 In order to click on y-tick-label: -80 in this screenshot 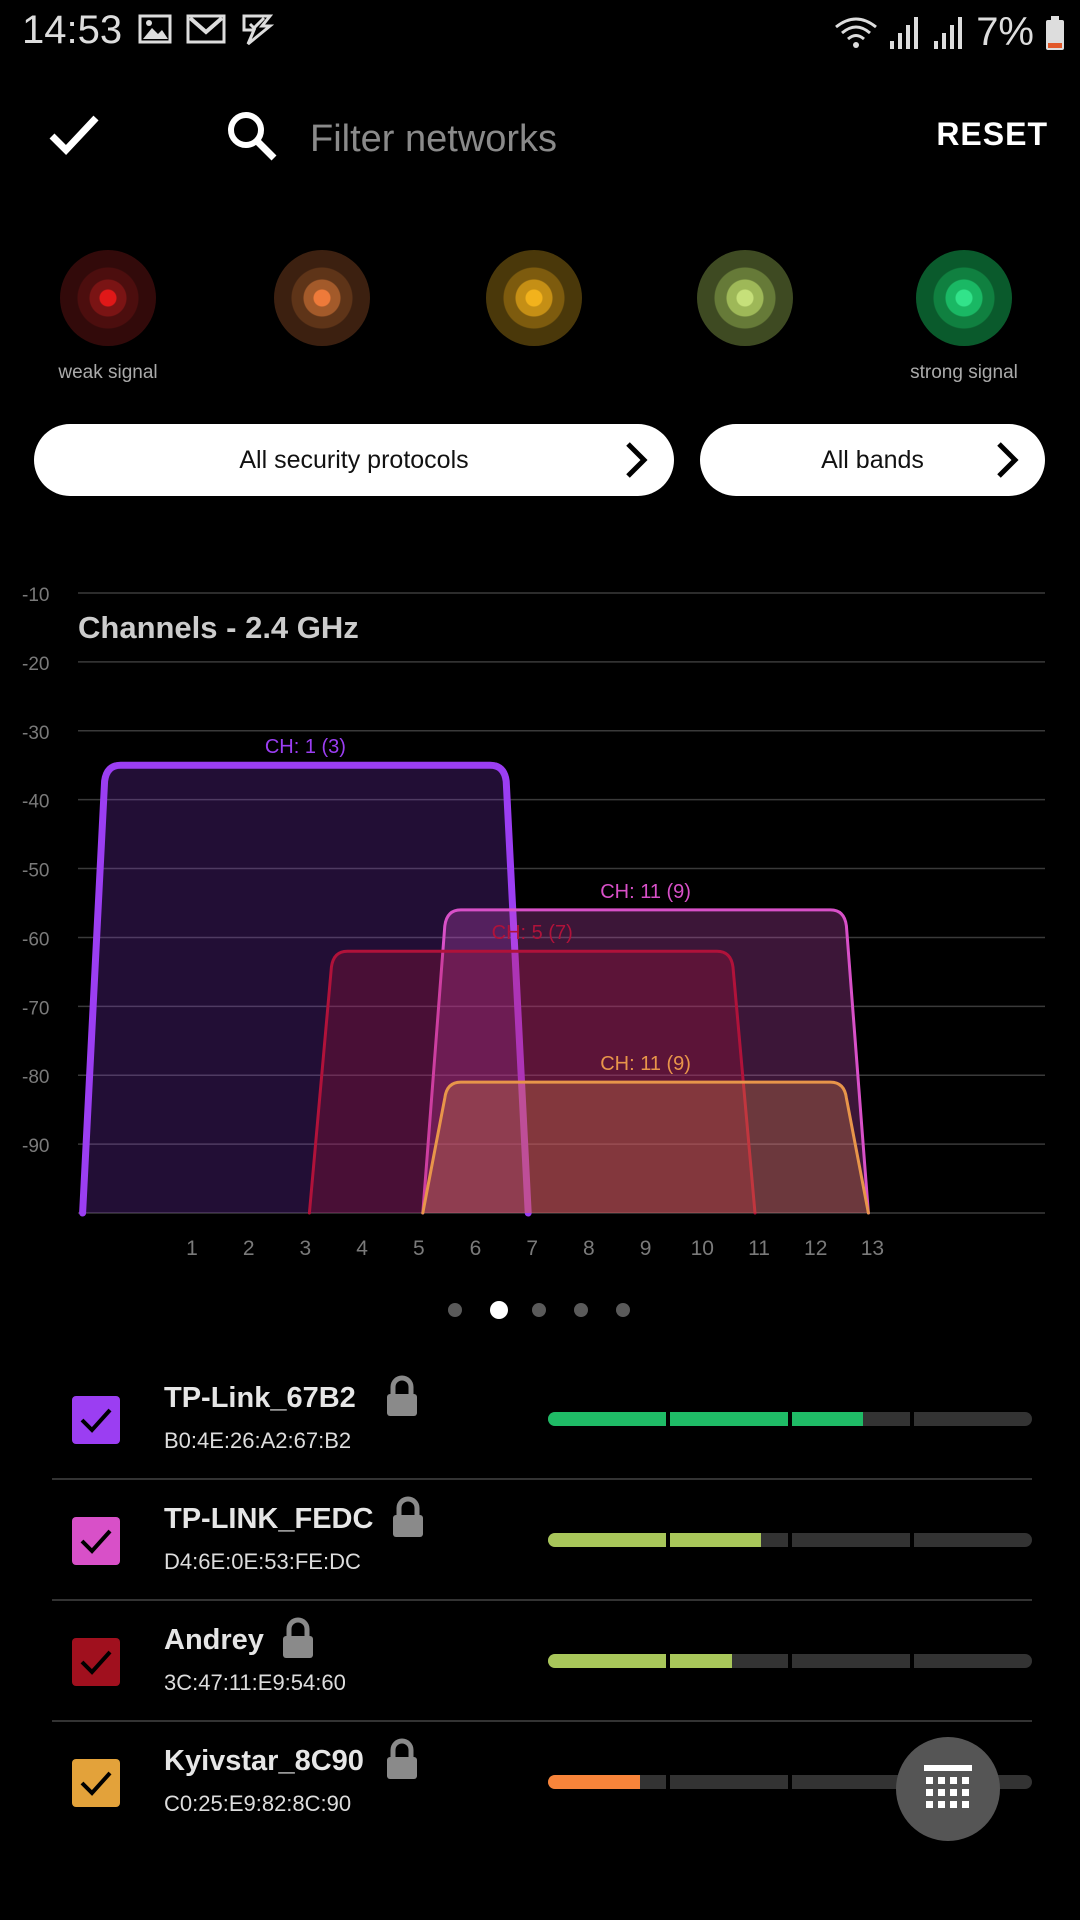, I will do `click(35, 1077)`.